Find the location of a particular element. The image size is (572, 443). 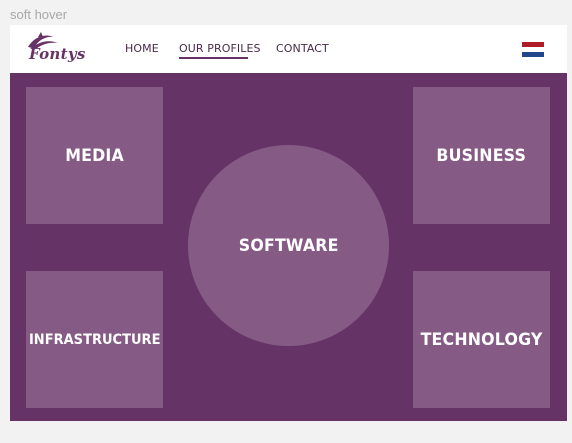

profile-tile-technology: TECHNOLOGY is located at coordinates (481, 339).